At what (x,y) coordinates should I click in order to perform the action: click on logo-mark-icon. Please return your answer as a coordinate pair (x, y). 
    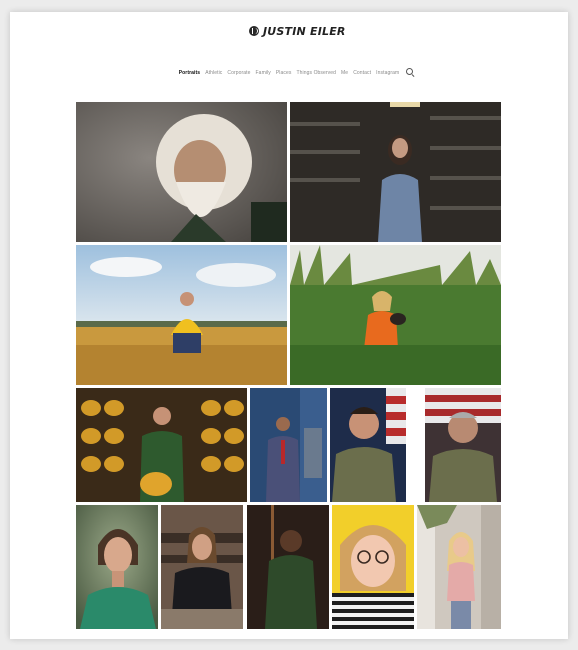
    Looking at the image, I should click on (254, 31).